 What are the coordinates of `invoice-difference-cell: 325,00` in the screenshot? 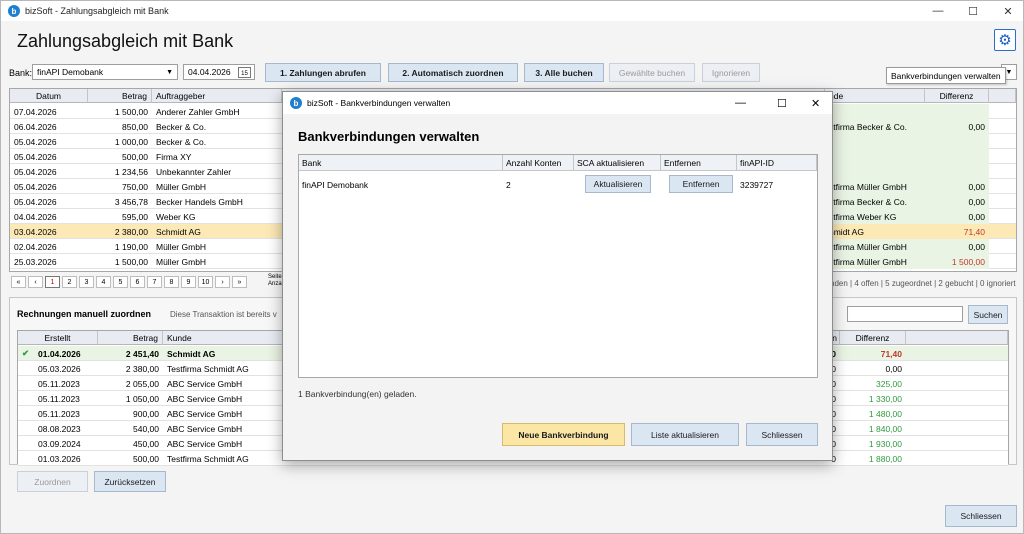 It's located at (889, 383).